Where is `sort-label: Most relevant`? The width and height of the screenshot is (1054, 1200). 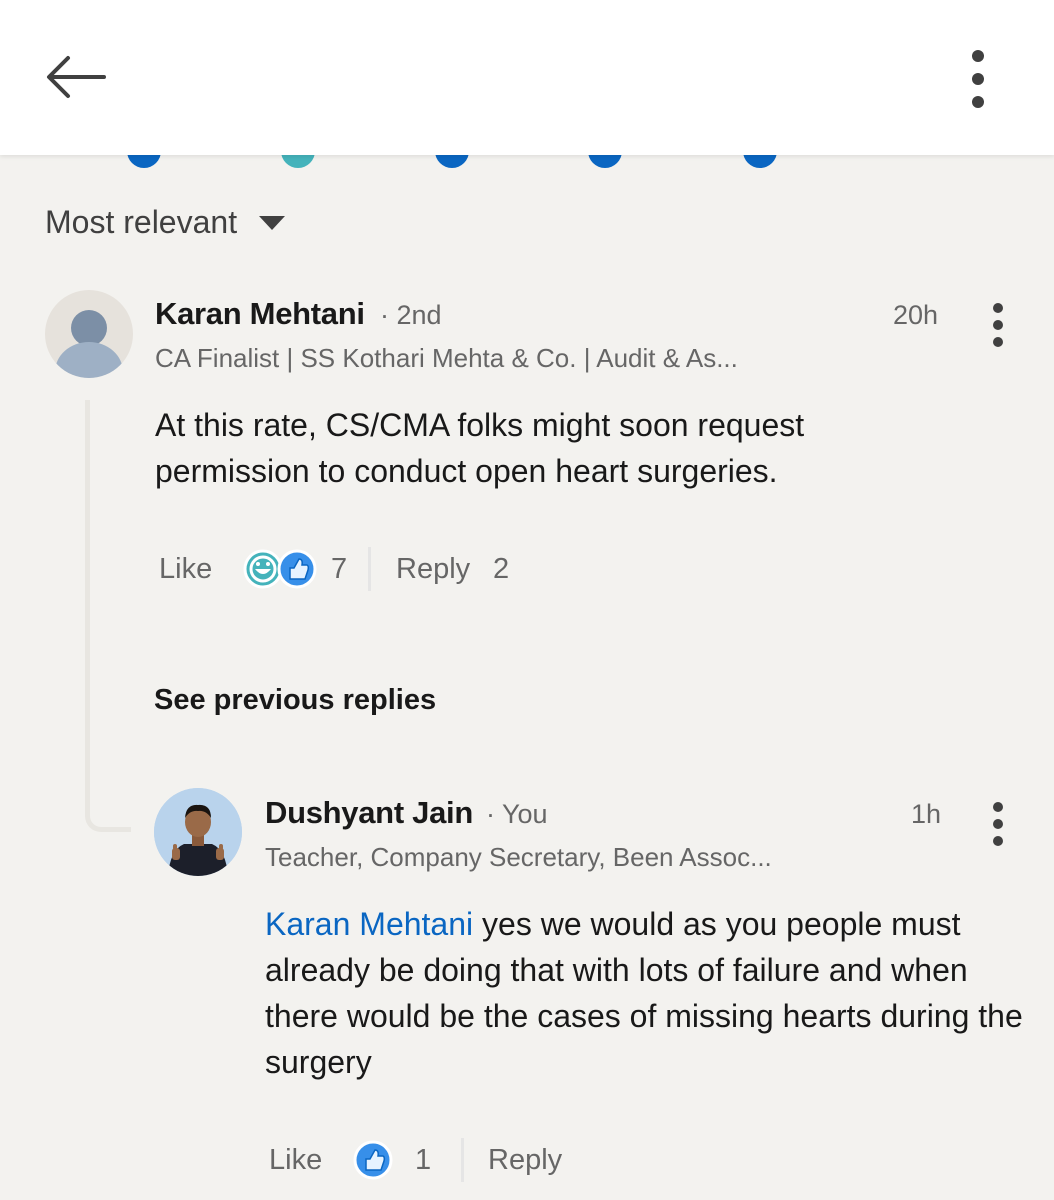 sort-label: Most relevant is located at coordinates (141, 222).